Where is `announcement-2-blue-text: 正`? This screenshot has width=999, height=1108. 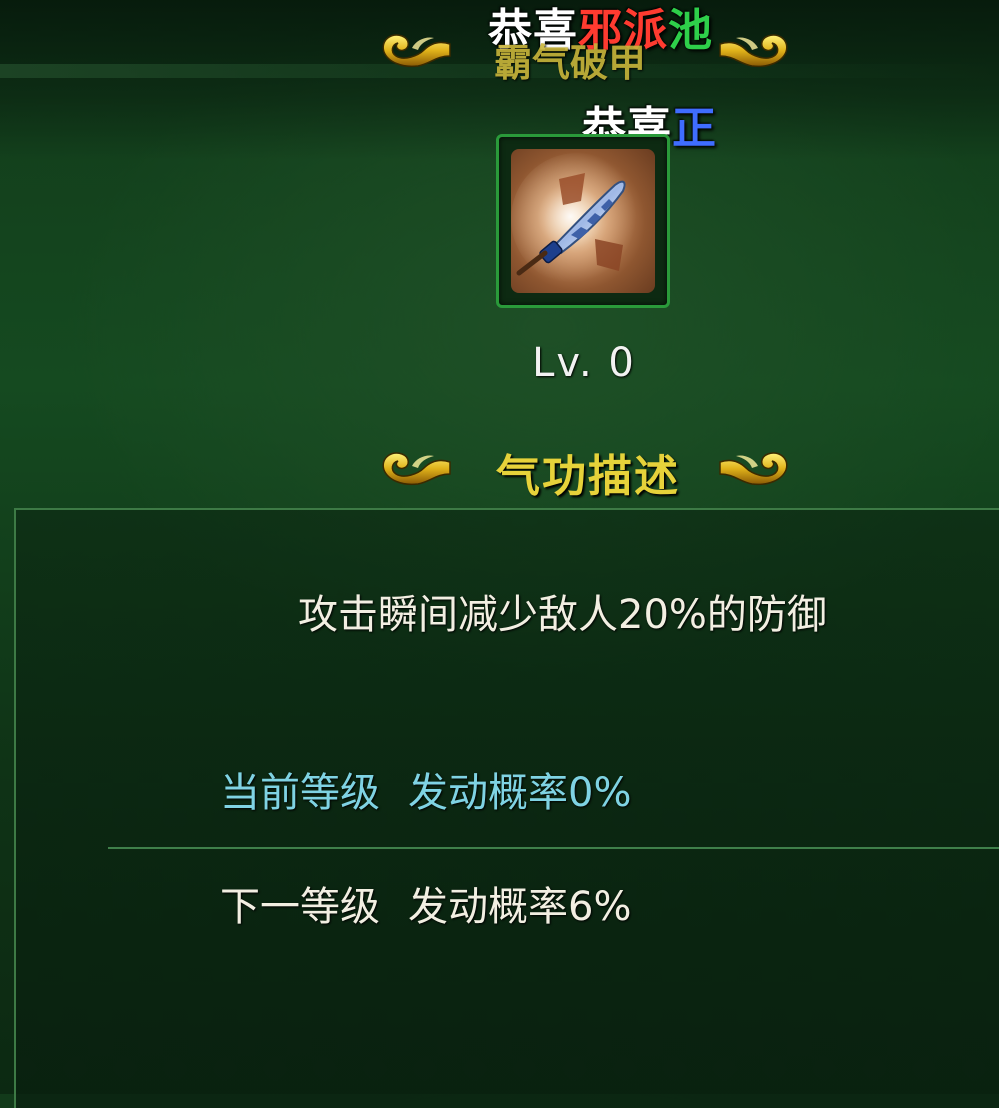 announcement-2-blue-text: 正 is located at coordinates (694, 128).